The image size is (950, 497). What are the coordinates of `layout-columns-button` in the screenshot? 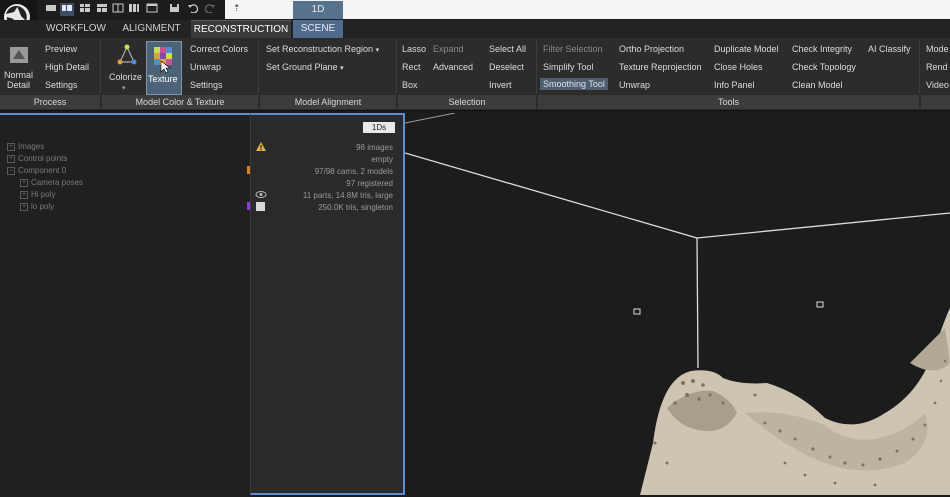 It's located at (134, 9).